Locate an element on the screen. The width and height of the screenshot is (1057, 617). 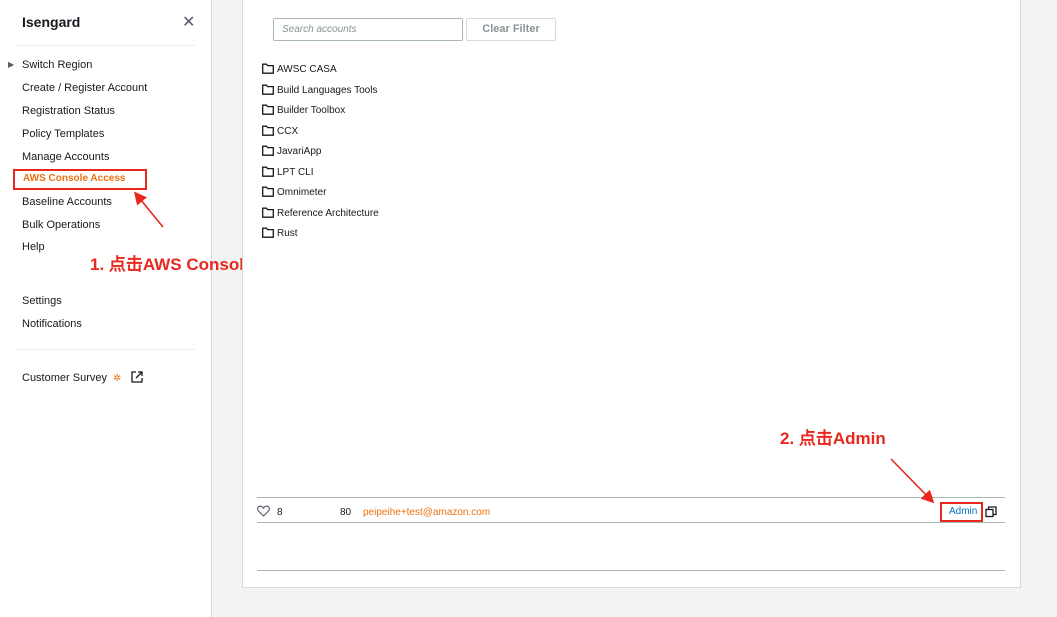
sidebar-item-manage-accounts: Manage Accounts is located at coordinates (65, 157).